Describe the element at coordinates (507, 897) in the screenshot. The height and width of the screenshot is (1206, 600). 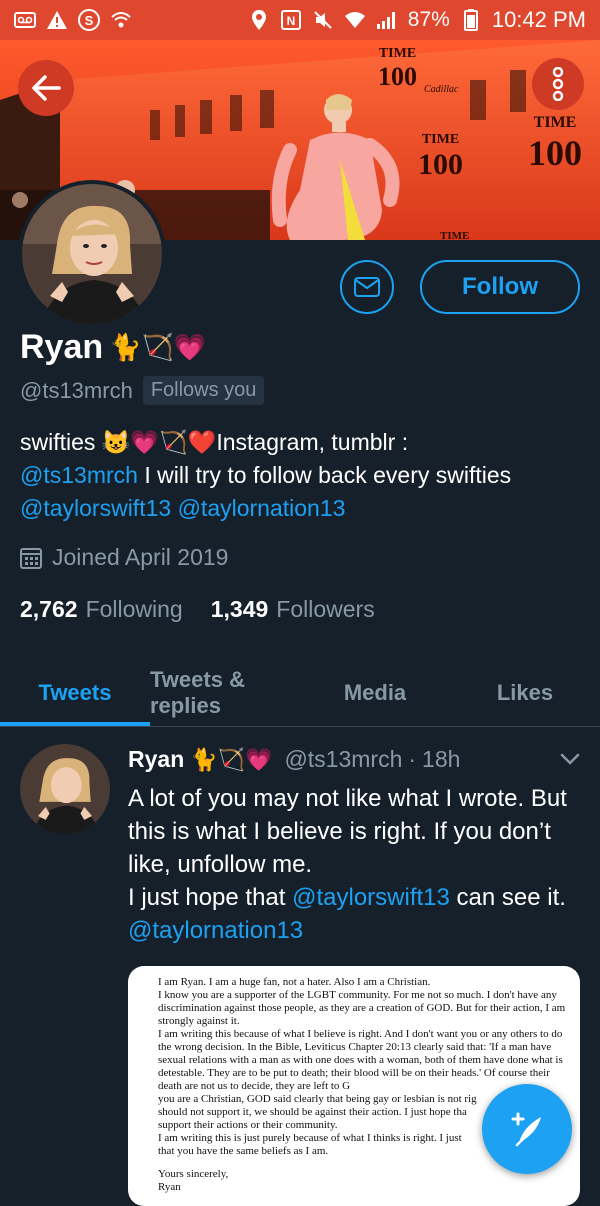
I see `tweet-text-see-it: can see it.` at that location.